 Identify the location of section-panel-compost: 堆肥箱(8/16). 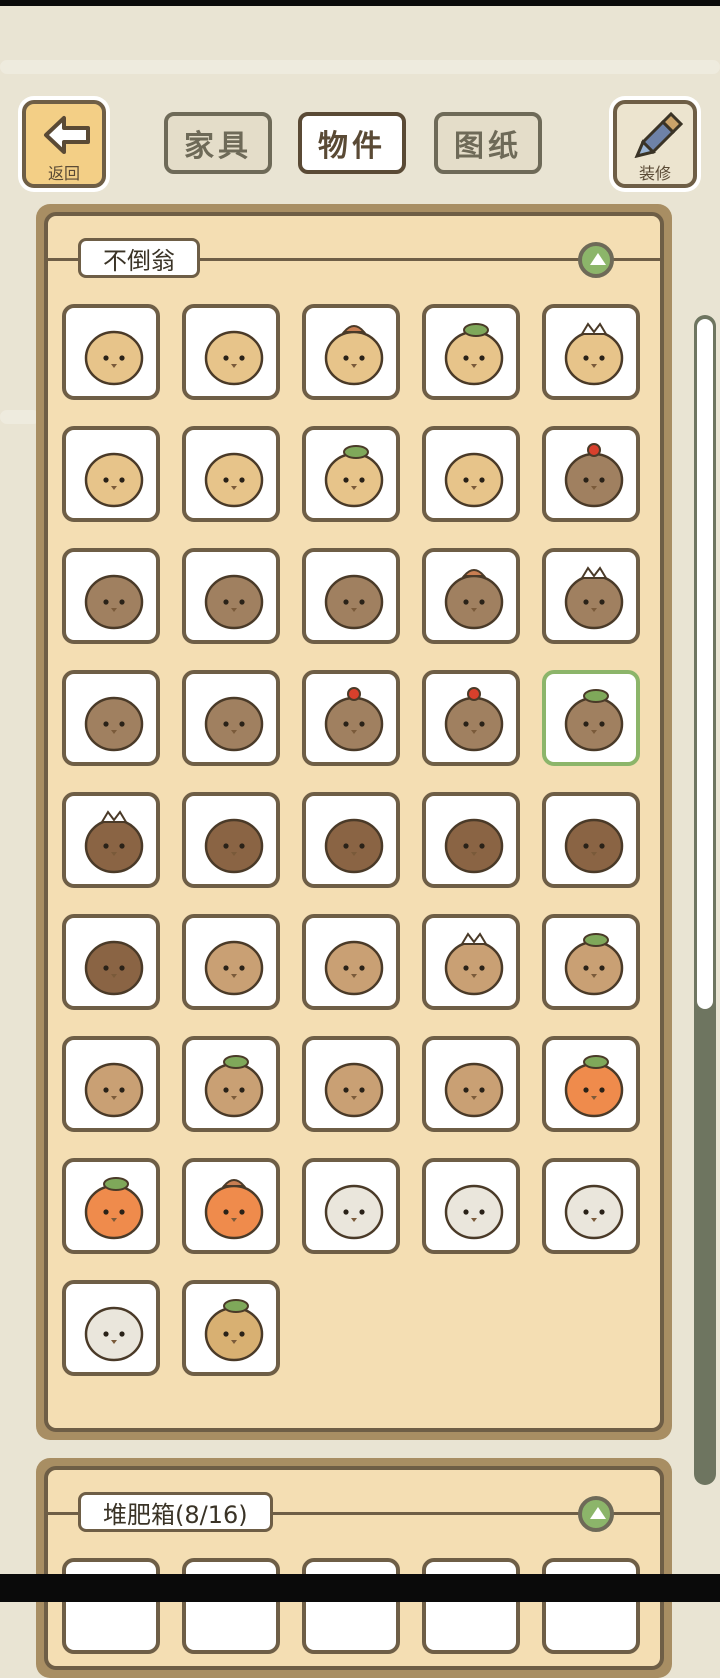
(354, 1568).